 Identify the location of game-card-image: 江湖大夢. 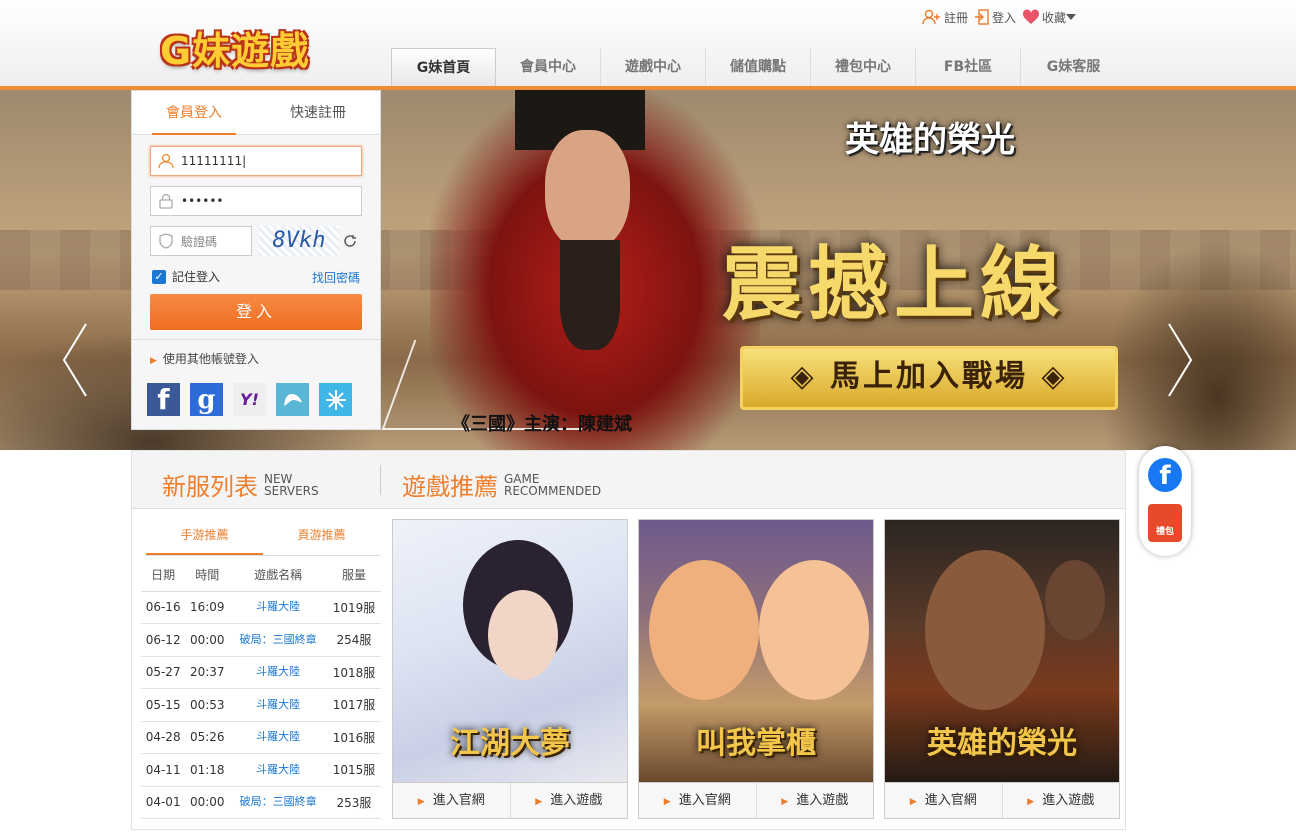
(510, 651).